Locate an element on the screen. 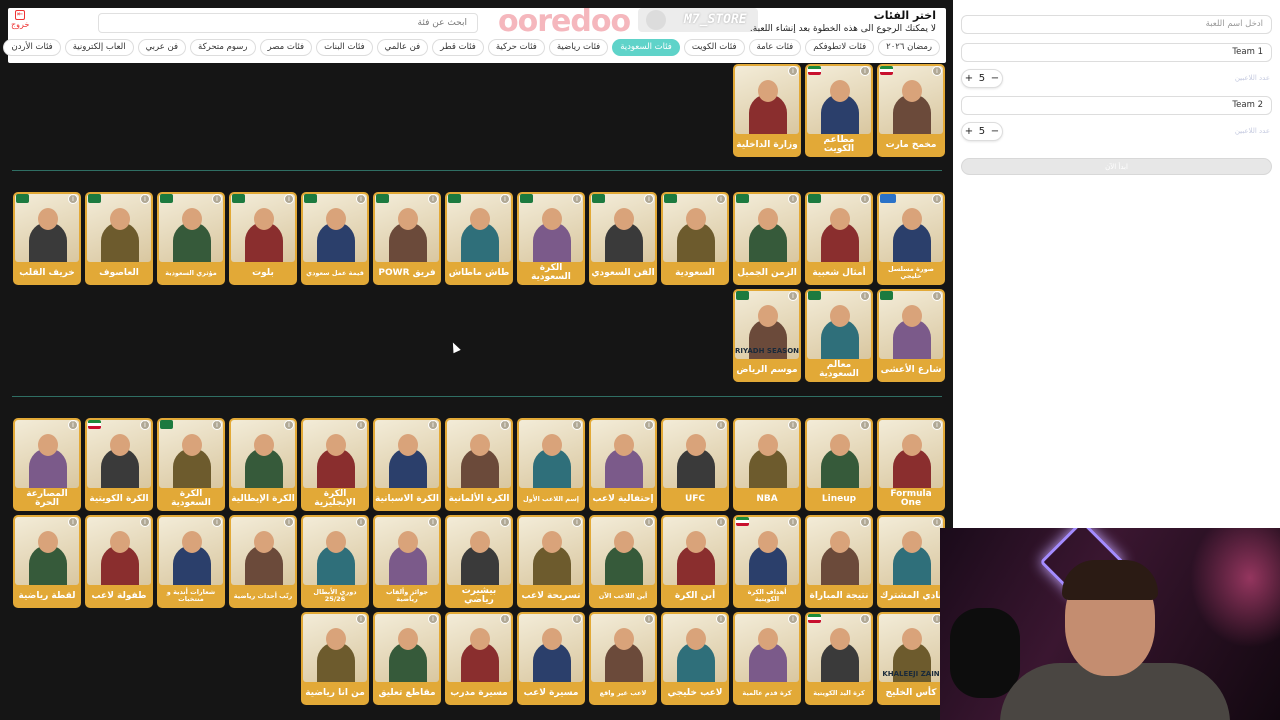 This screenshot has height=720, width=1280. category-card: i جوائز وألقاب رياضية is located at coordinates (407, 561).